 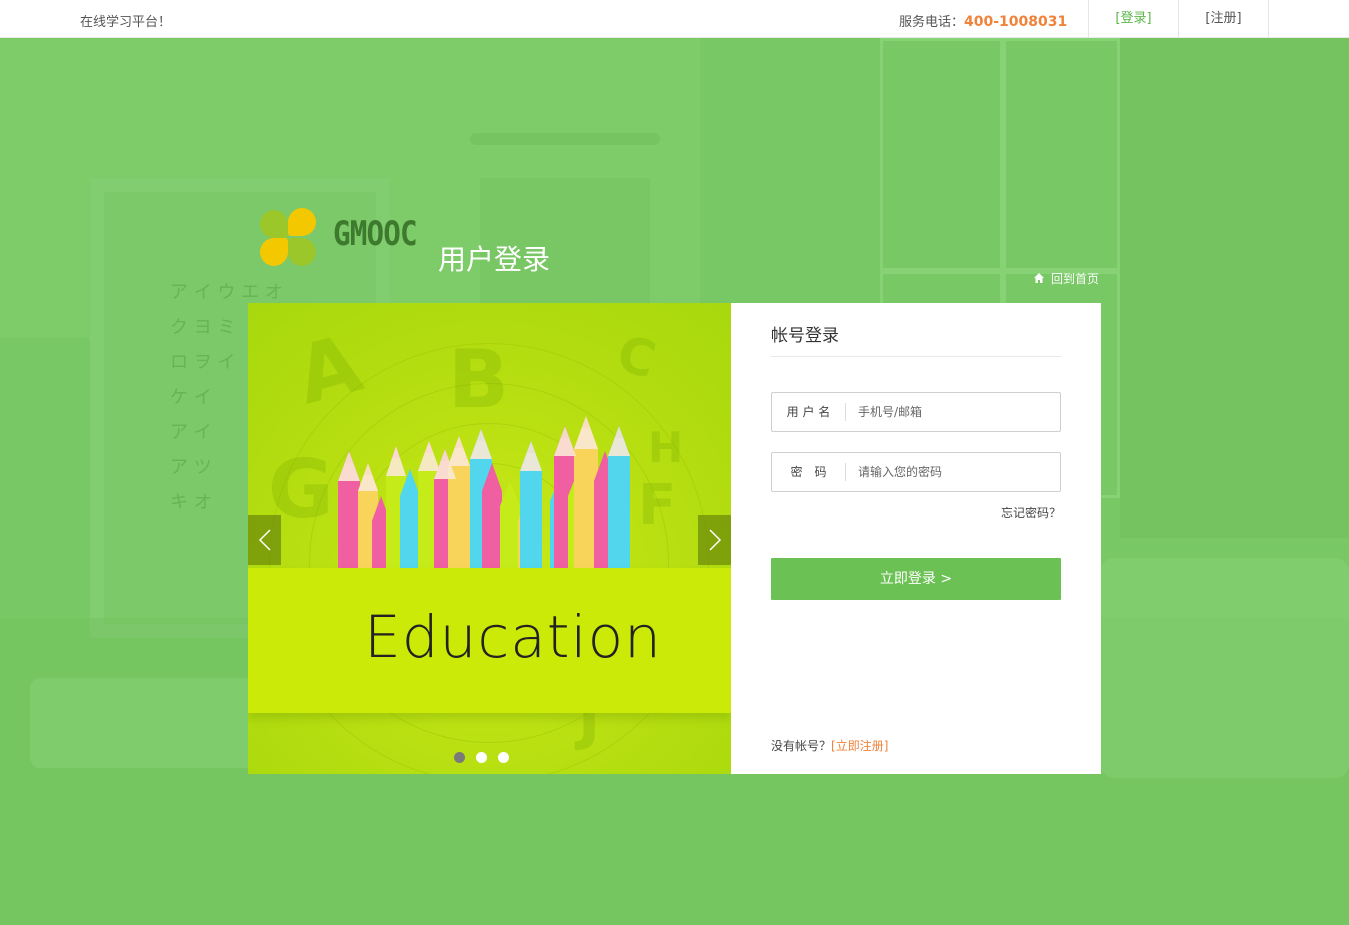 What do you see at coordinates (801, 746) in the screenshot?
I see `no-account-text: 没有帐号？` at bounding box center [801, 746].